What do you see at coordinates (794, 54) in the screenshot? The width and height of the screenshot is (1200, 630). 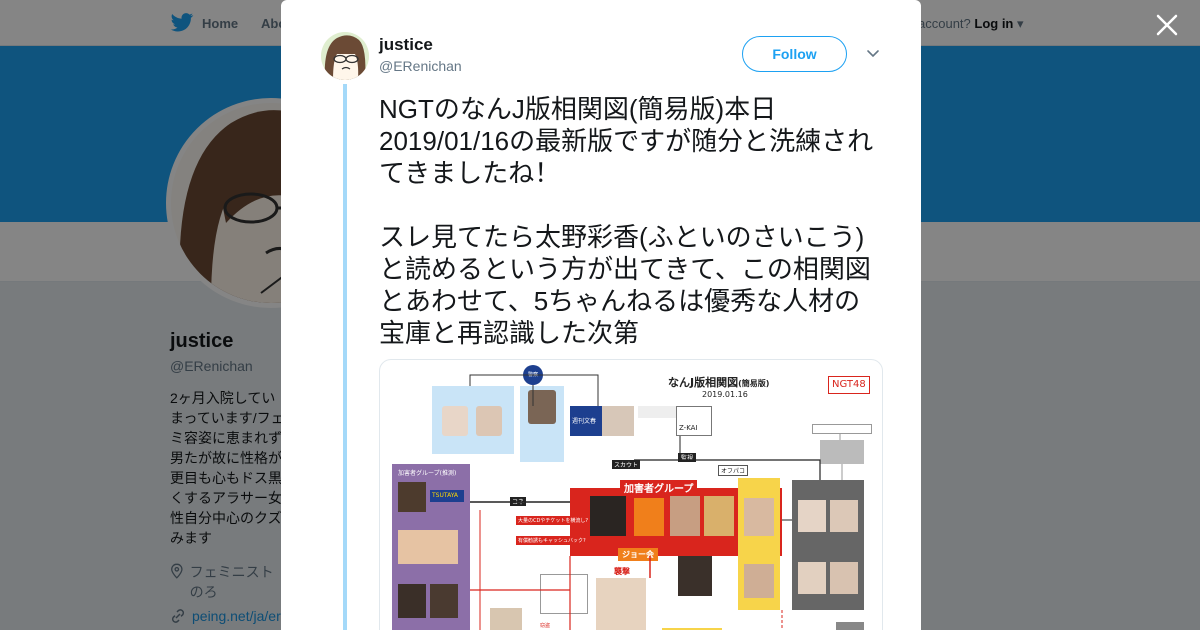 I see `follow-button: Follow` at bounding box center [794, 54].